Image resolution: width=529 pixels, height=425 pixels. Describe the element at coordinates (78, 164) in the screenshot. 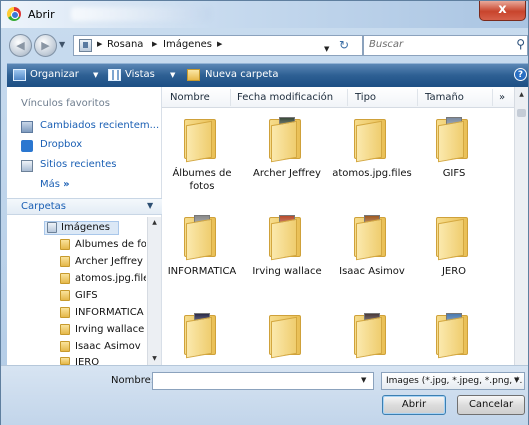

I see `favorite-link-recent-places: Sitios recientes` at that location.